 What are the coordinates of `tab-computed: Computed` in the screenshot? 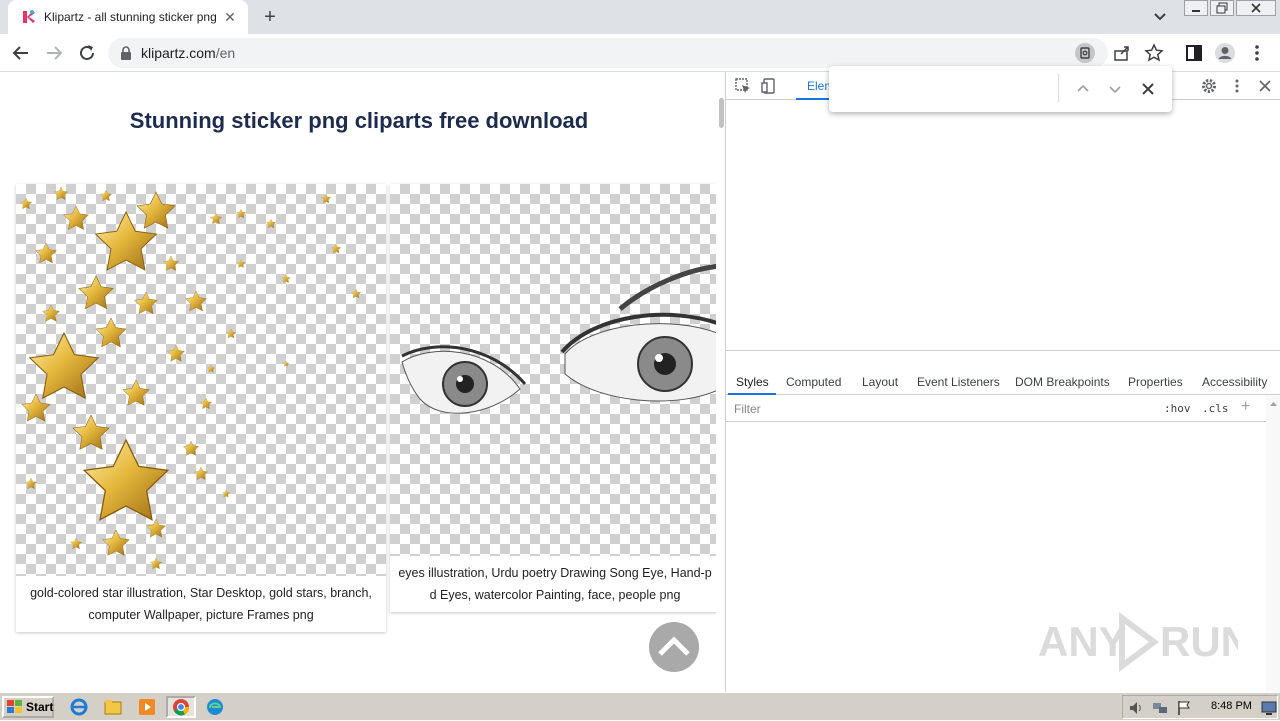 It's located at (813, 382).